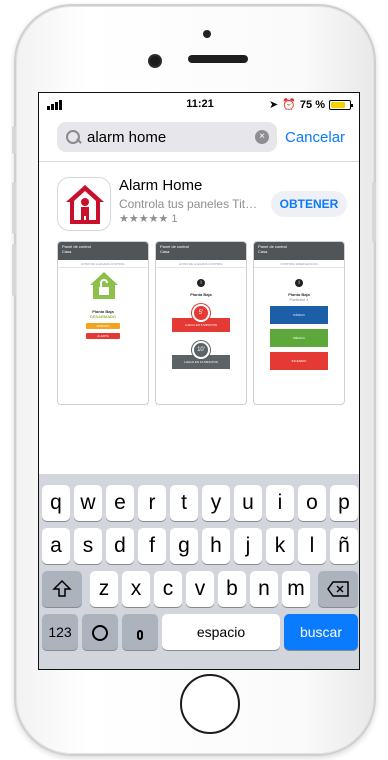  What do you see at coordinates (199, 161) in the screenshot?
I see `divider` at bounding box center [199, 161].